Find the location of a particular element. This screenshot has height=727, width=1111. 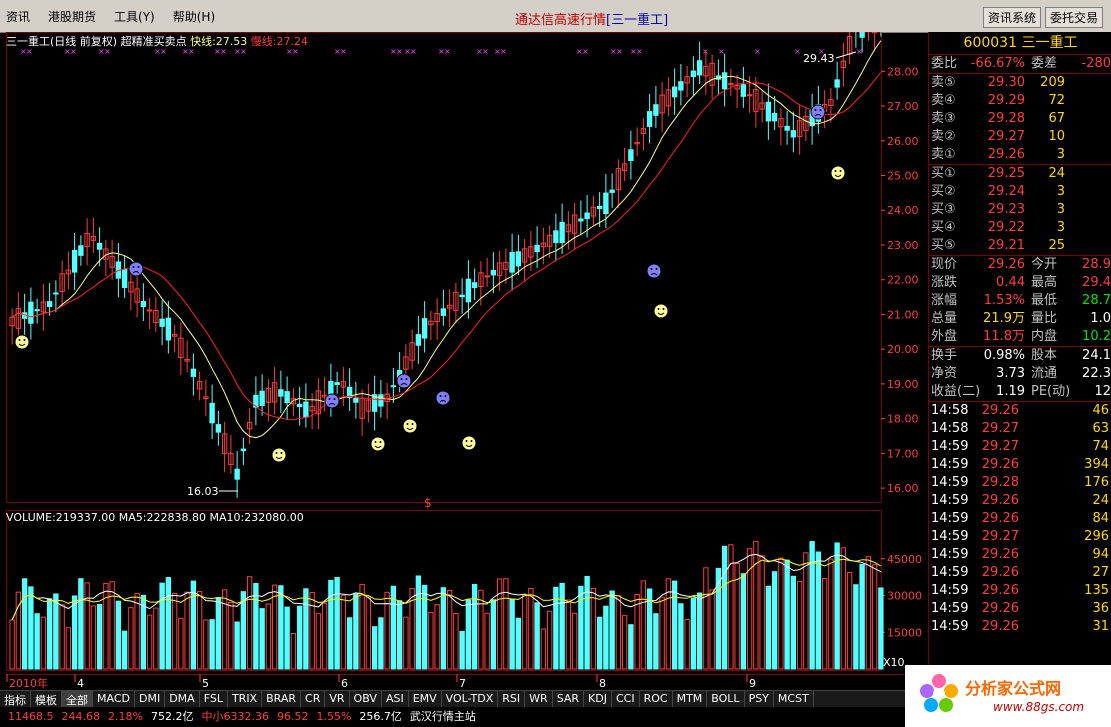

tab-boll: BOLL is located at coordinates (726, 699).